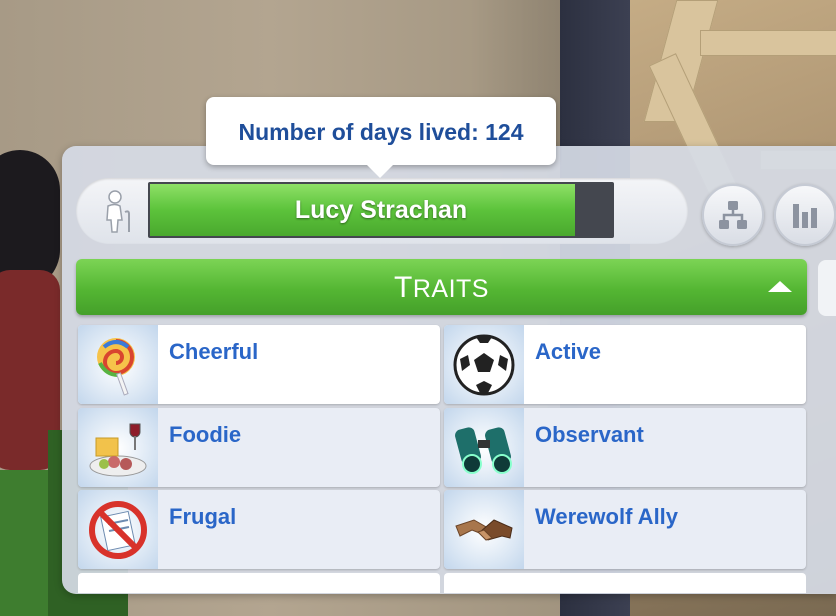 This screenshot has height=616, width=836. Describe the element at coordinates (768, 43) in the screenshot. I see `wood-beam` at that location.